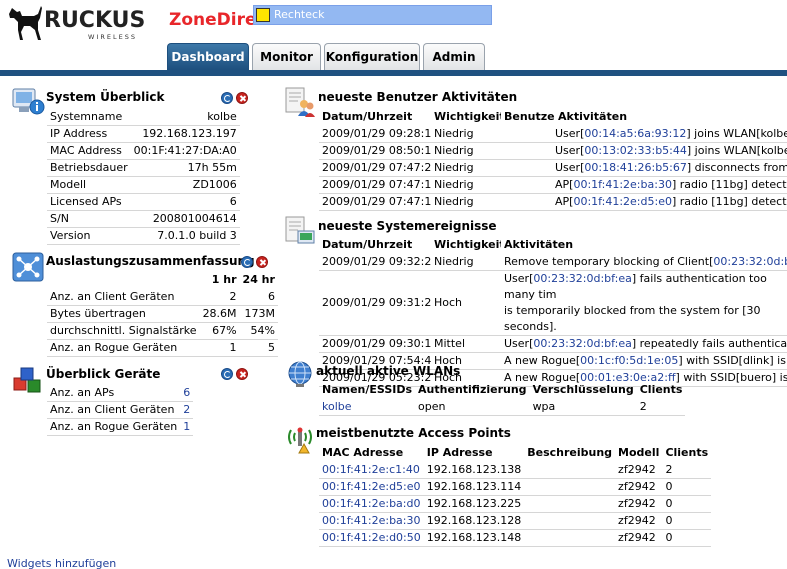  What do you see at coordinates (187, 427) in the screenshot?
I see `count-link: 1` at bounding box center [187, 427].